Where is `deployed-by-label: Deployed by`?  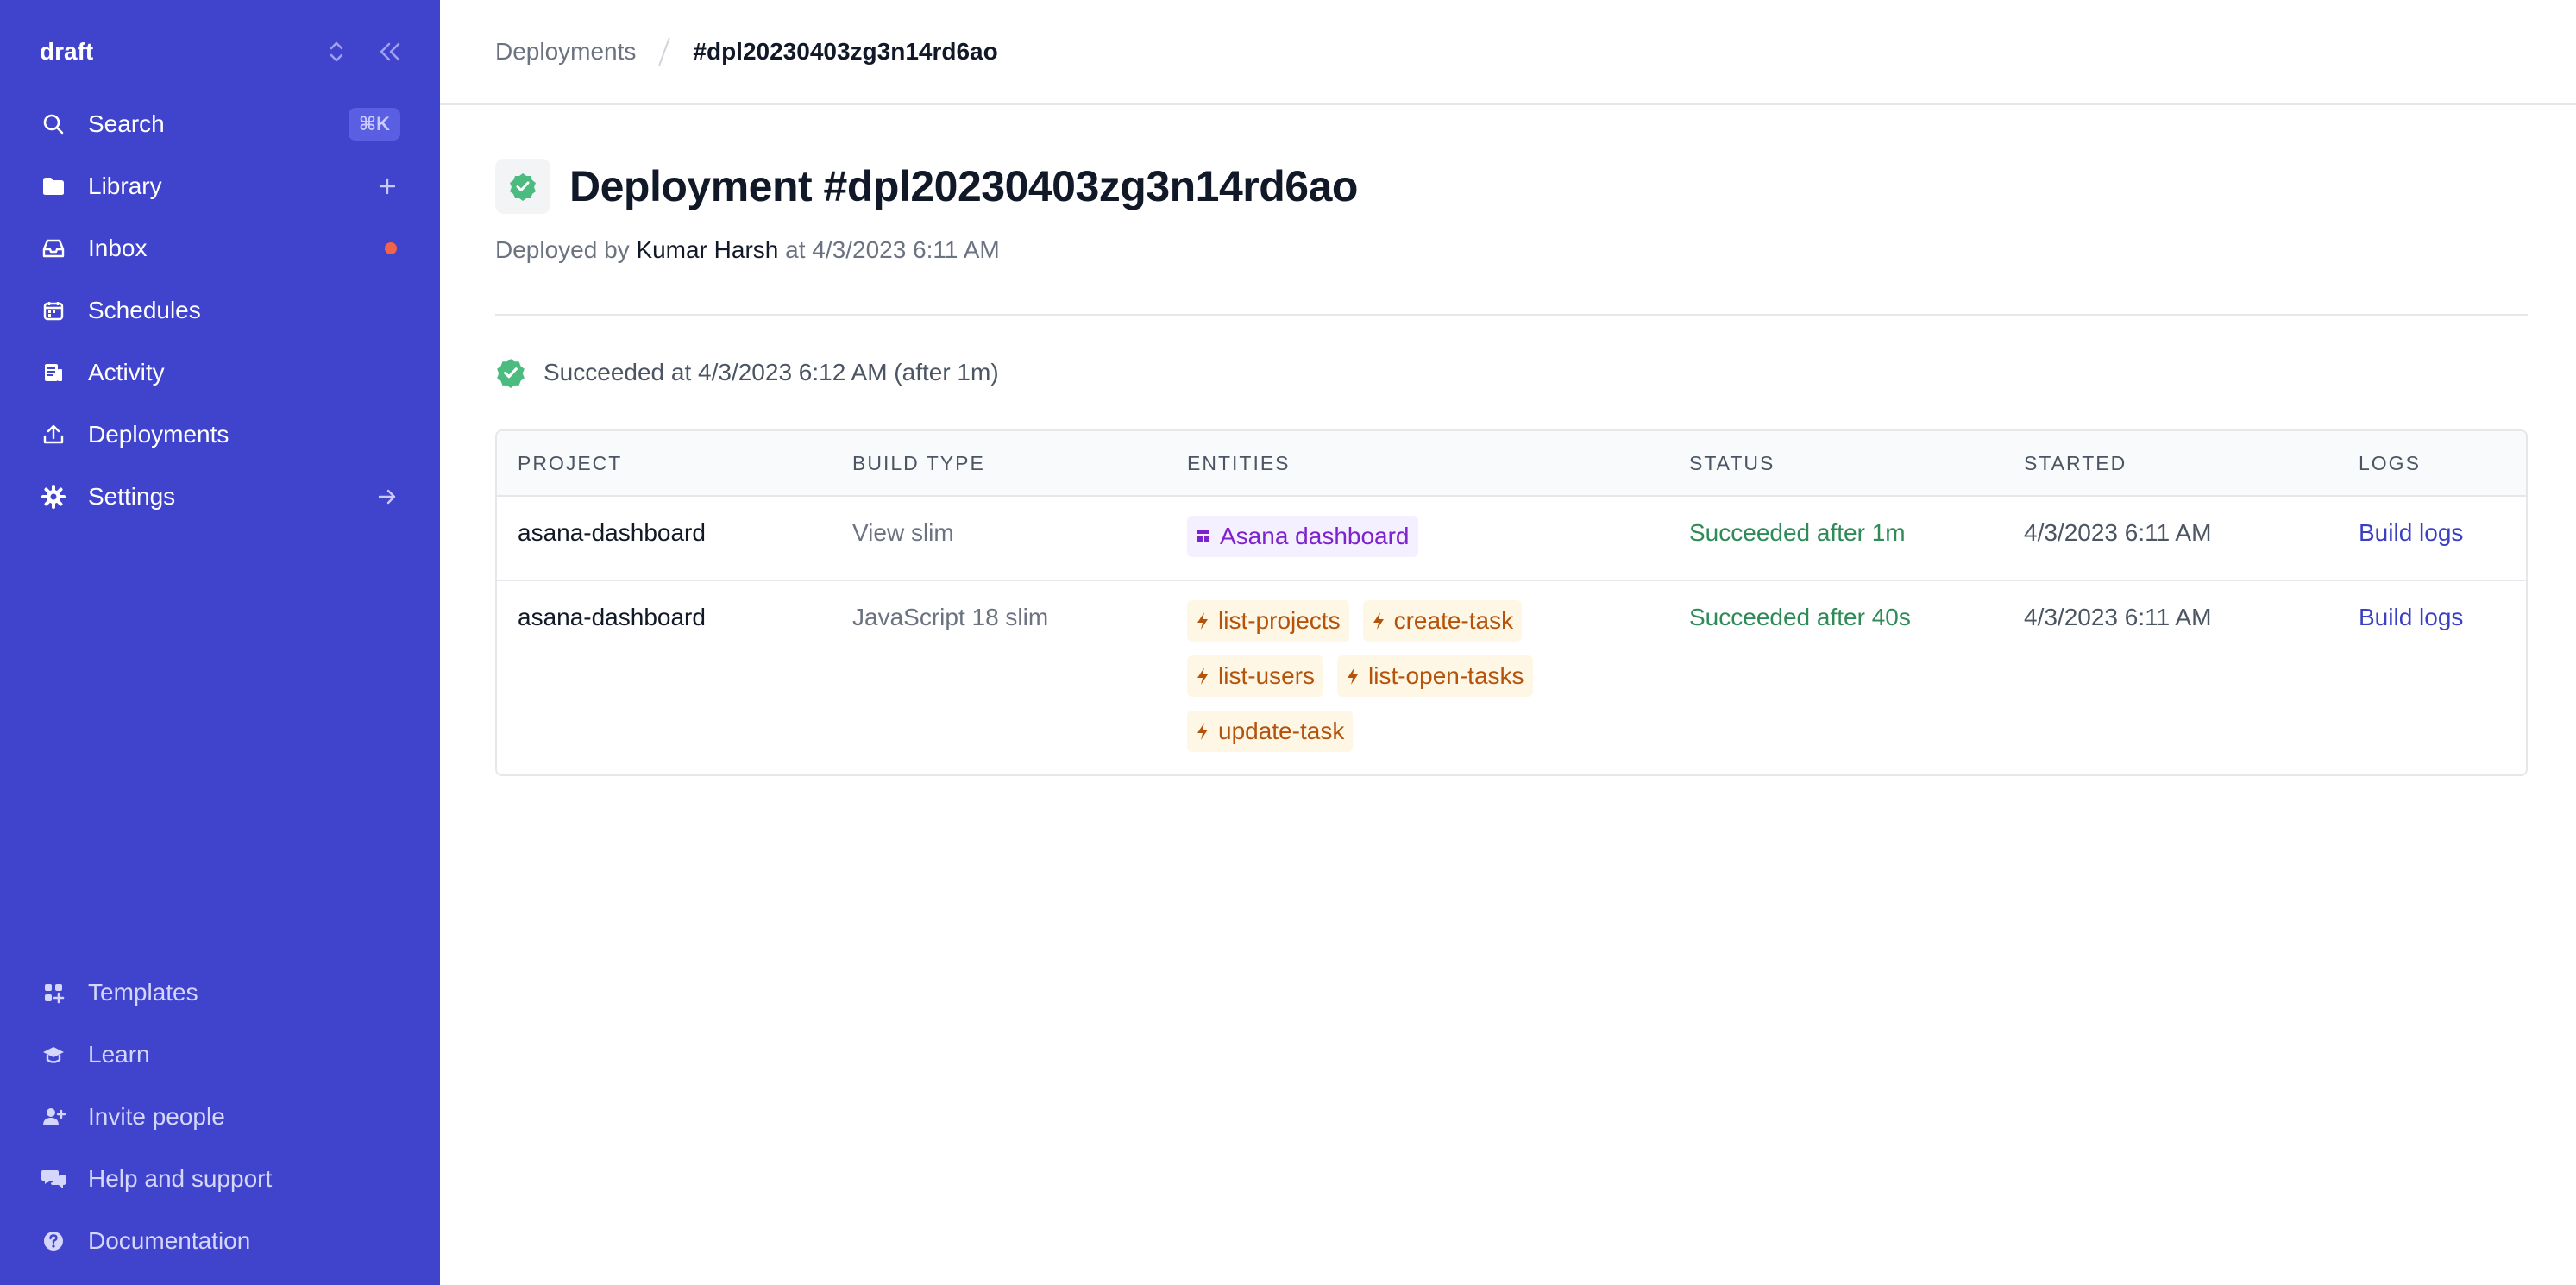 deployed-by-label: Deployed by is located at coordinates (562, 250).